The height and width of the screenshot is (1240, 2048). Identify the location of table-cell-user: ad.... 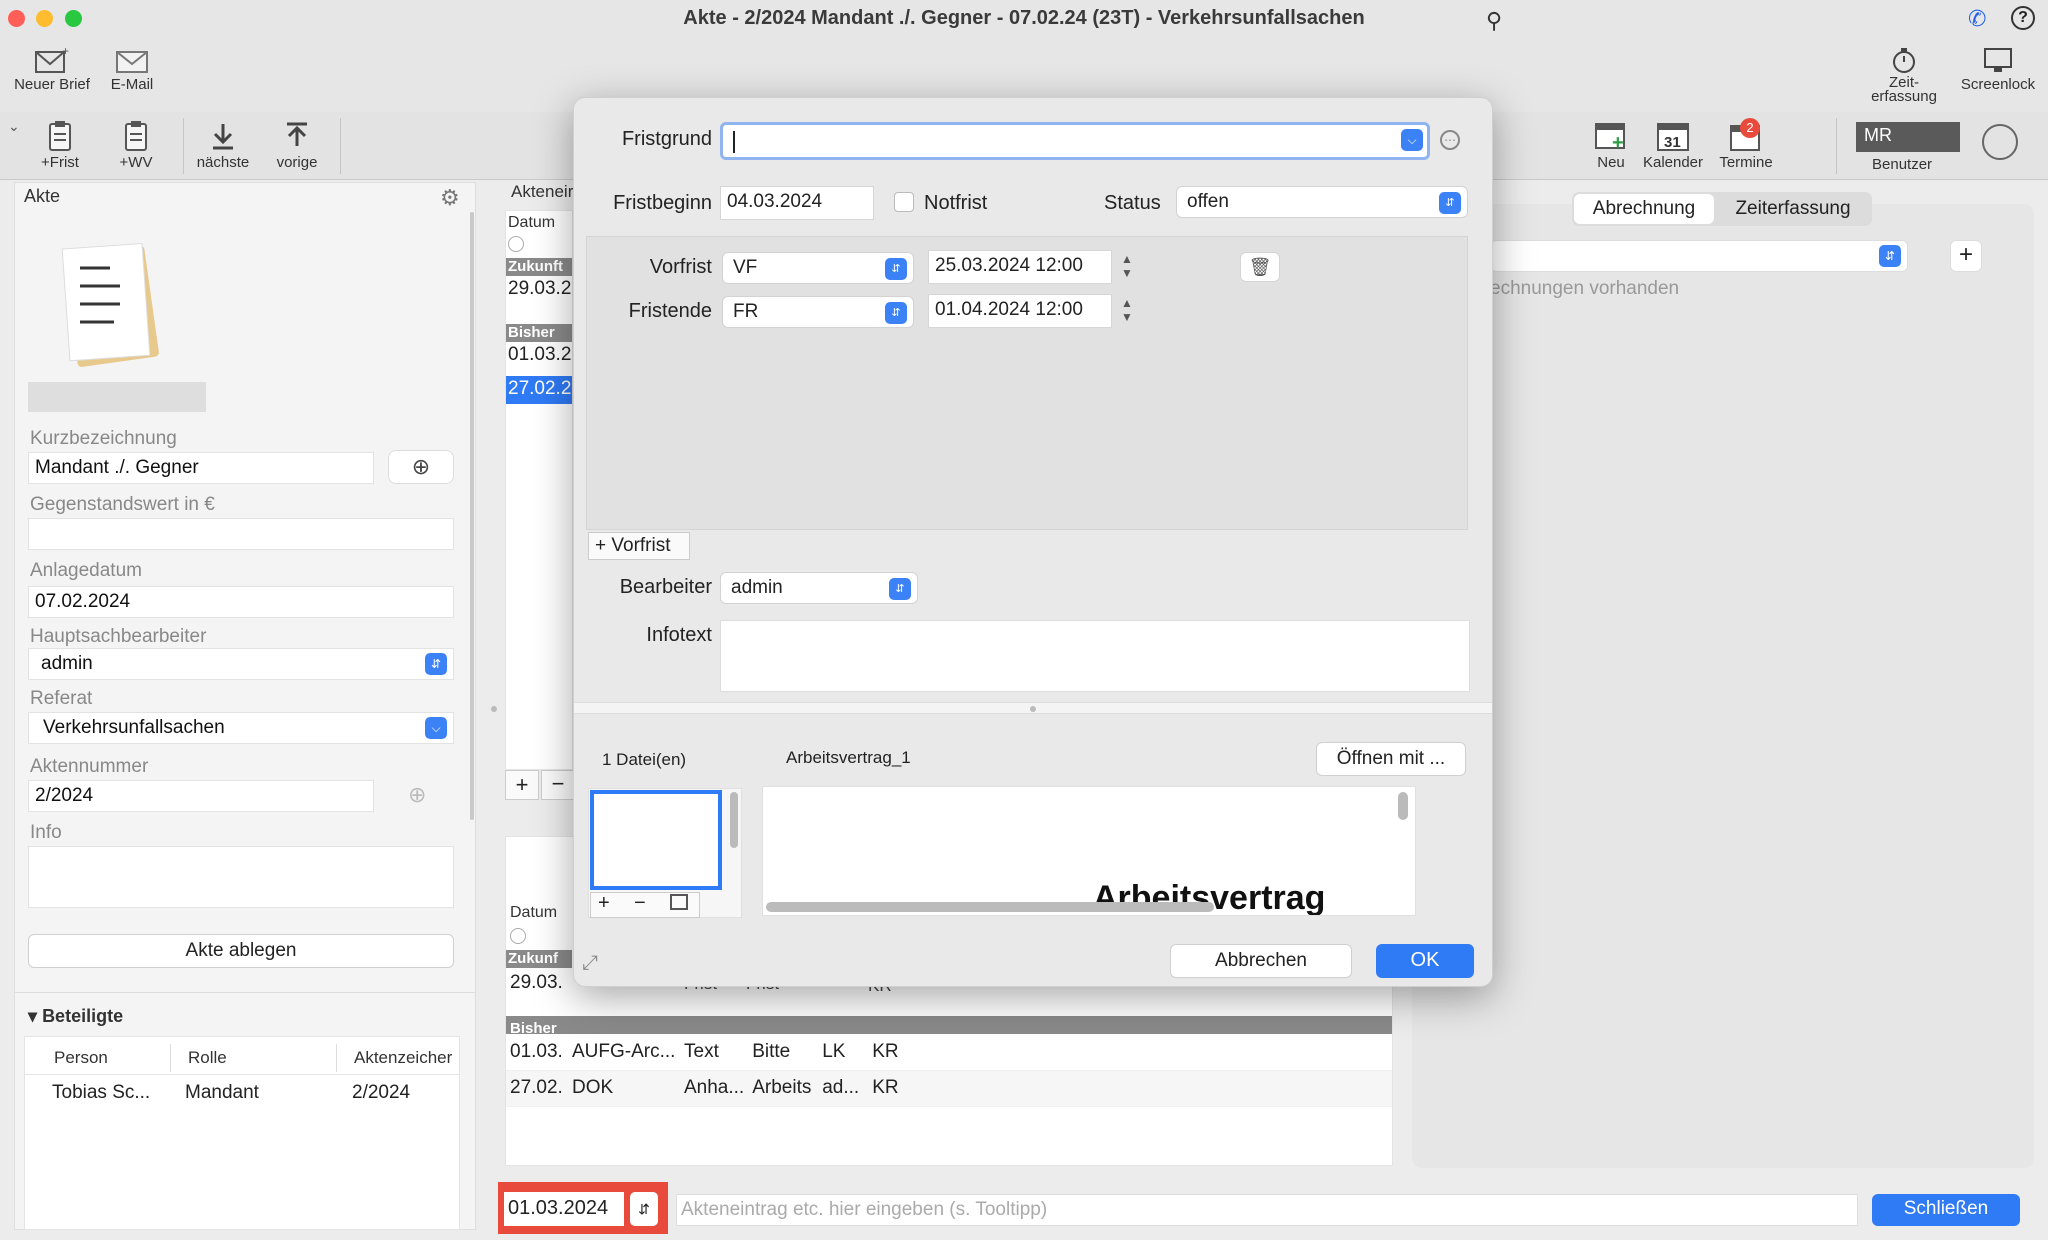
(843, 1088).